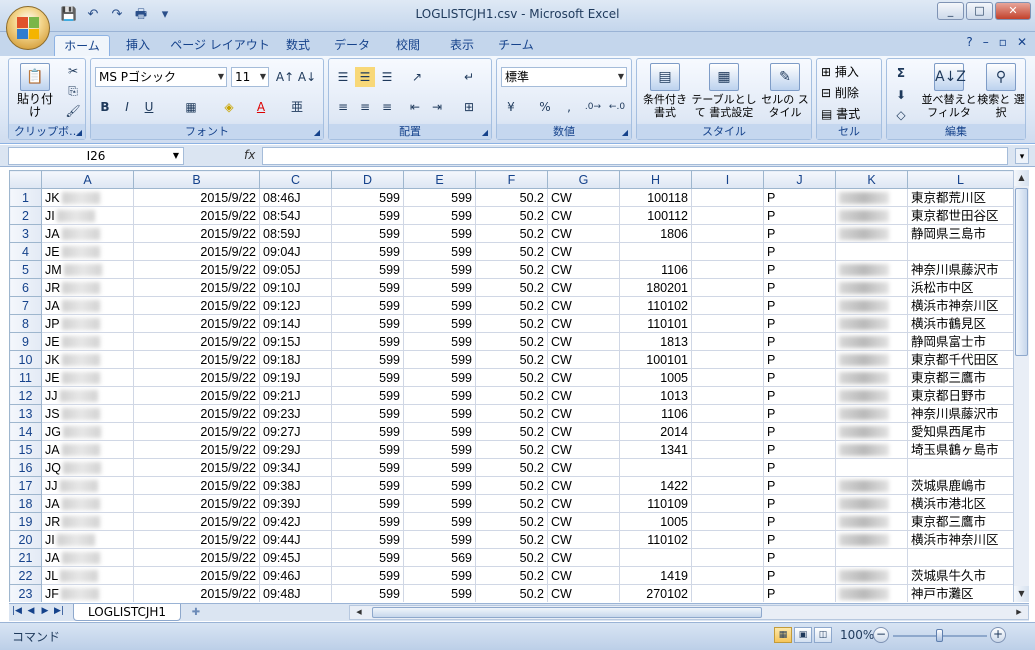 This screenshot has width=1035, height=650. I want to click on row-header: 10, so click(25, 359).